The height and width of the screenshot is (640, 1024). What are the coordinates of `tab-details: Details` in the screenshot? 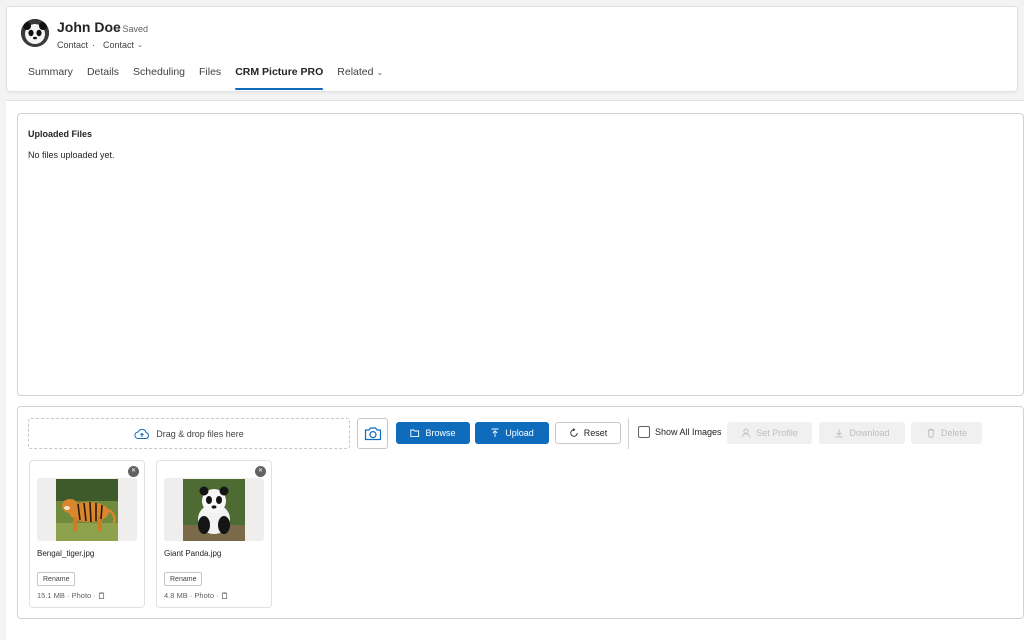 It's located at (103, 78).